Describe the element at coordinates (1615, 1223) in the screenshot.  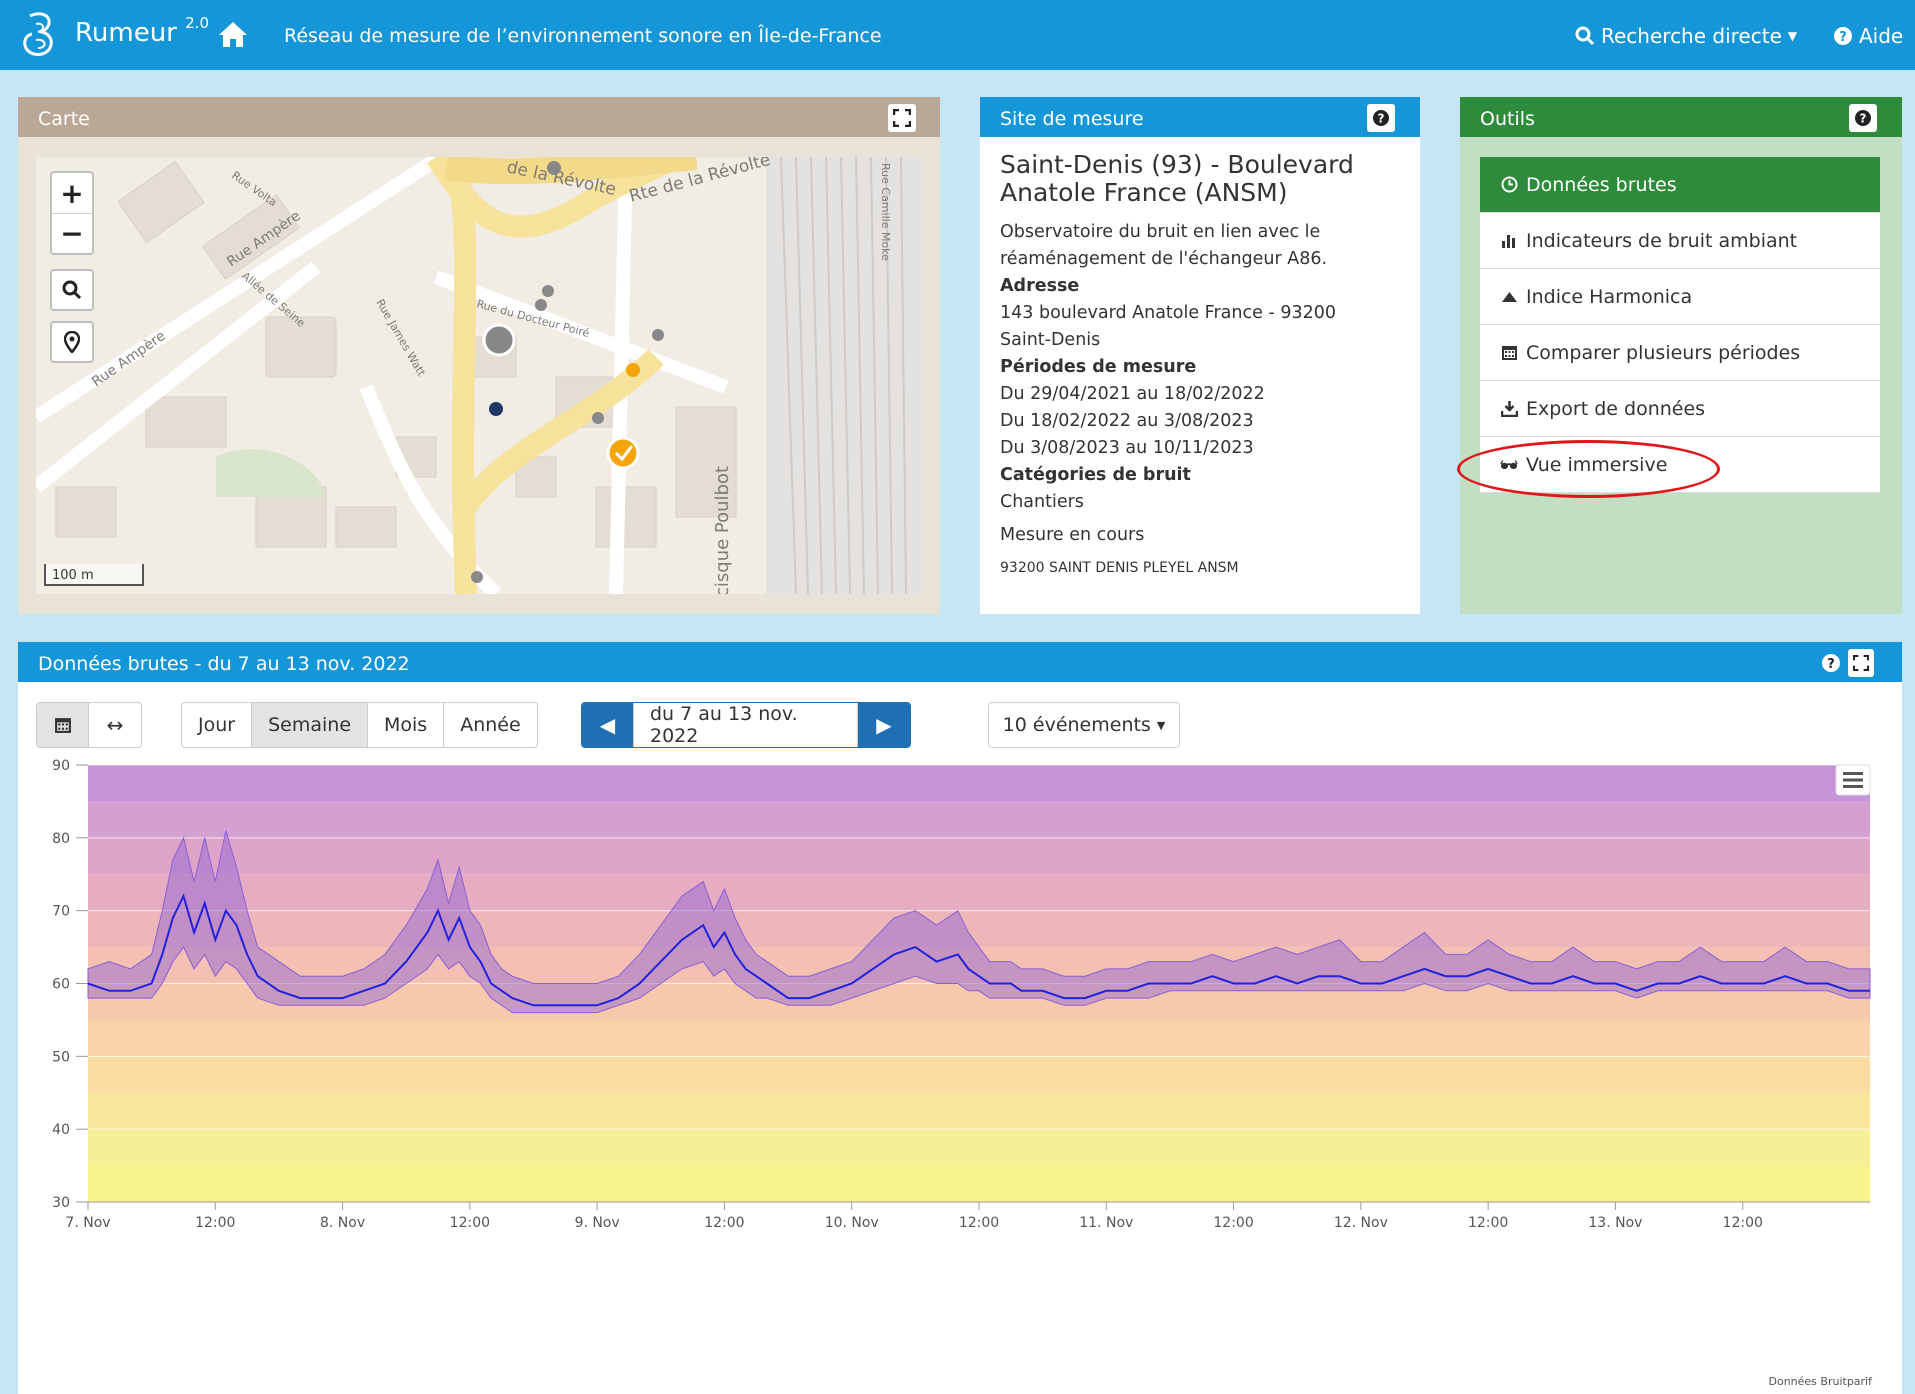
I see `x-tick-label: 13. Nov` at that location.